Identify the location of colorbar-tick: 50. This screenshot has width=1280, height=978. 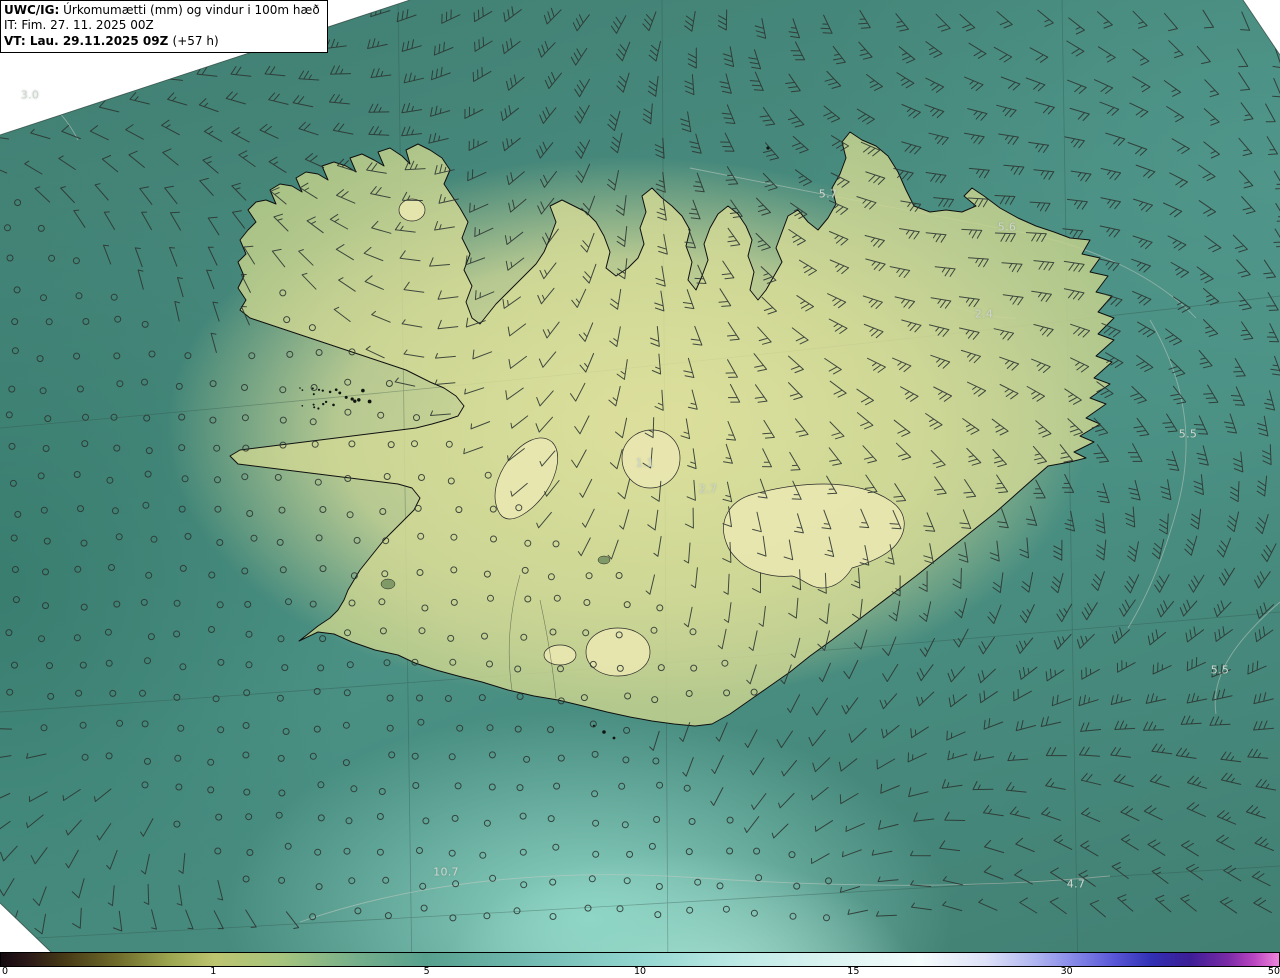
(1273, 971).